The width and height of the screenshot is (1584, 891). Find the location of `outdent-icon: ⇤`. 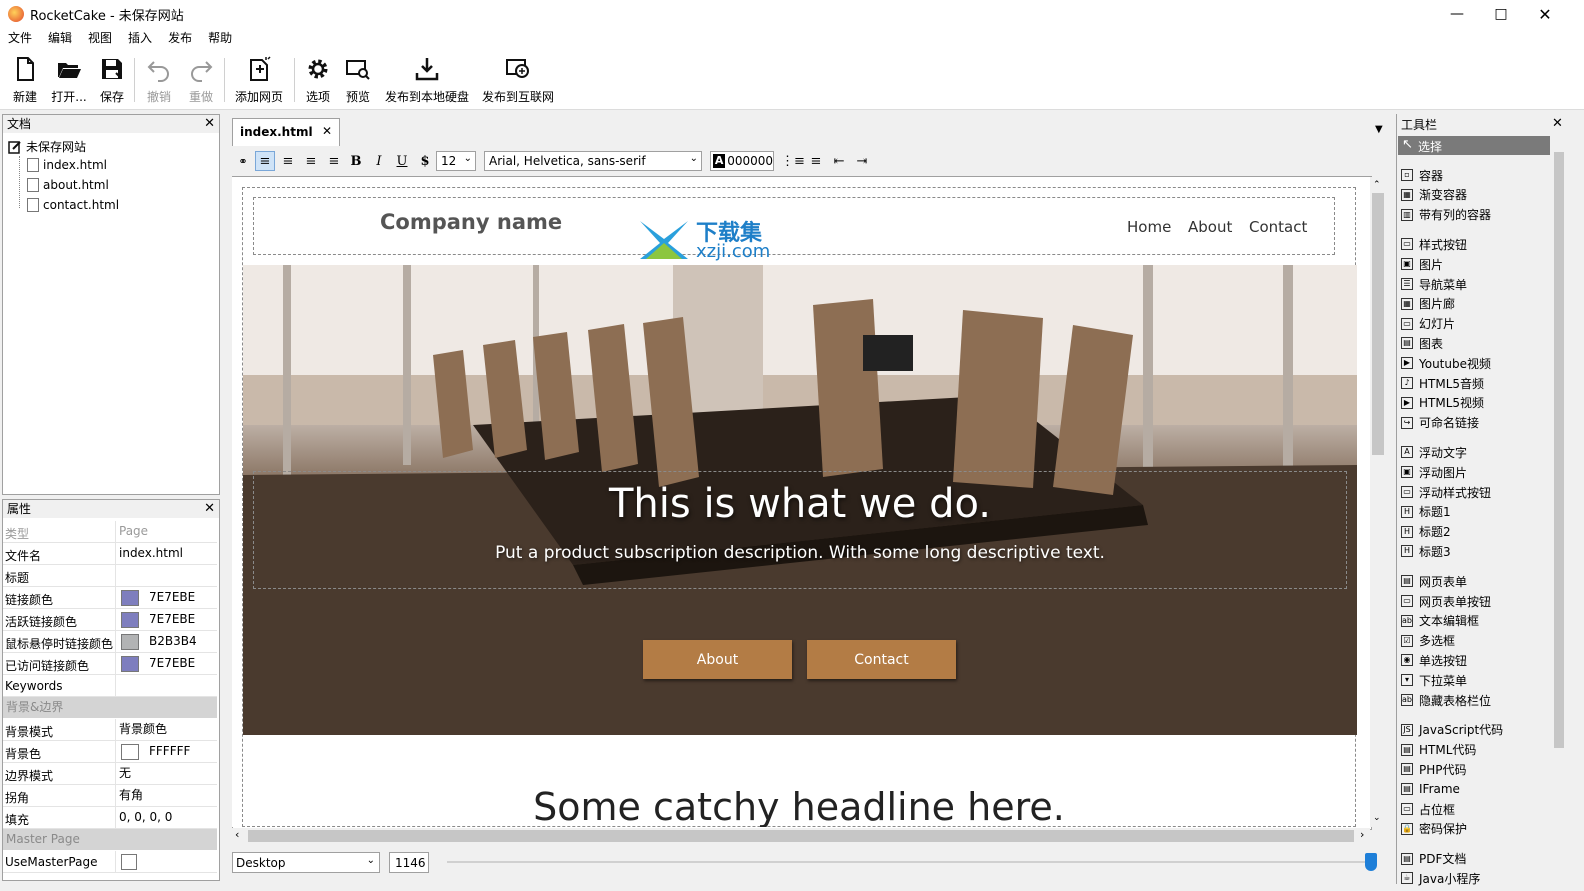

outdent-icon: ⇤ is located at coordinates (839, 161).